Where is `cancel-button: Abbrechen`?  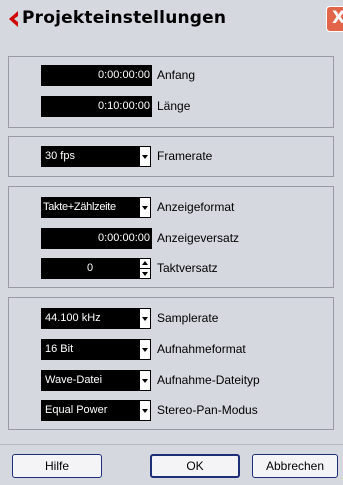
cancel-button: Abbrechen is located at coordinates (295, 466).